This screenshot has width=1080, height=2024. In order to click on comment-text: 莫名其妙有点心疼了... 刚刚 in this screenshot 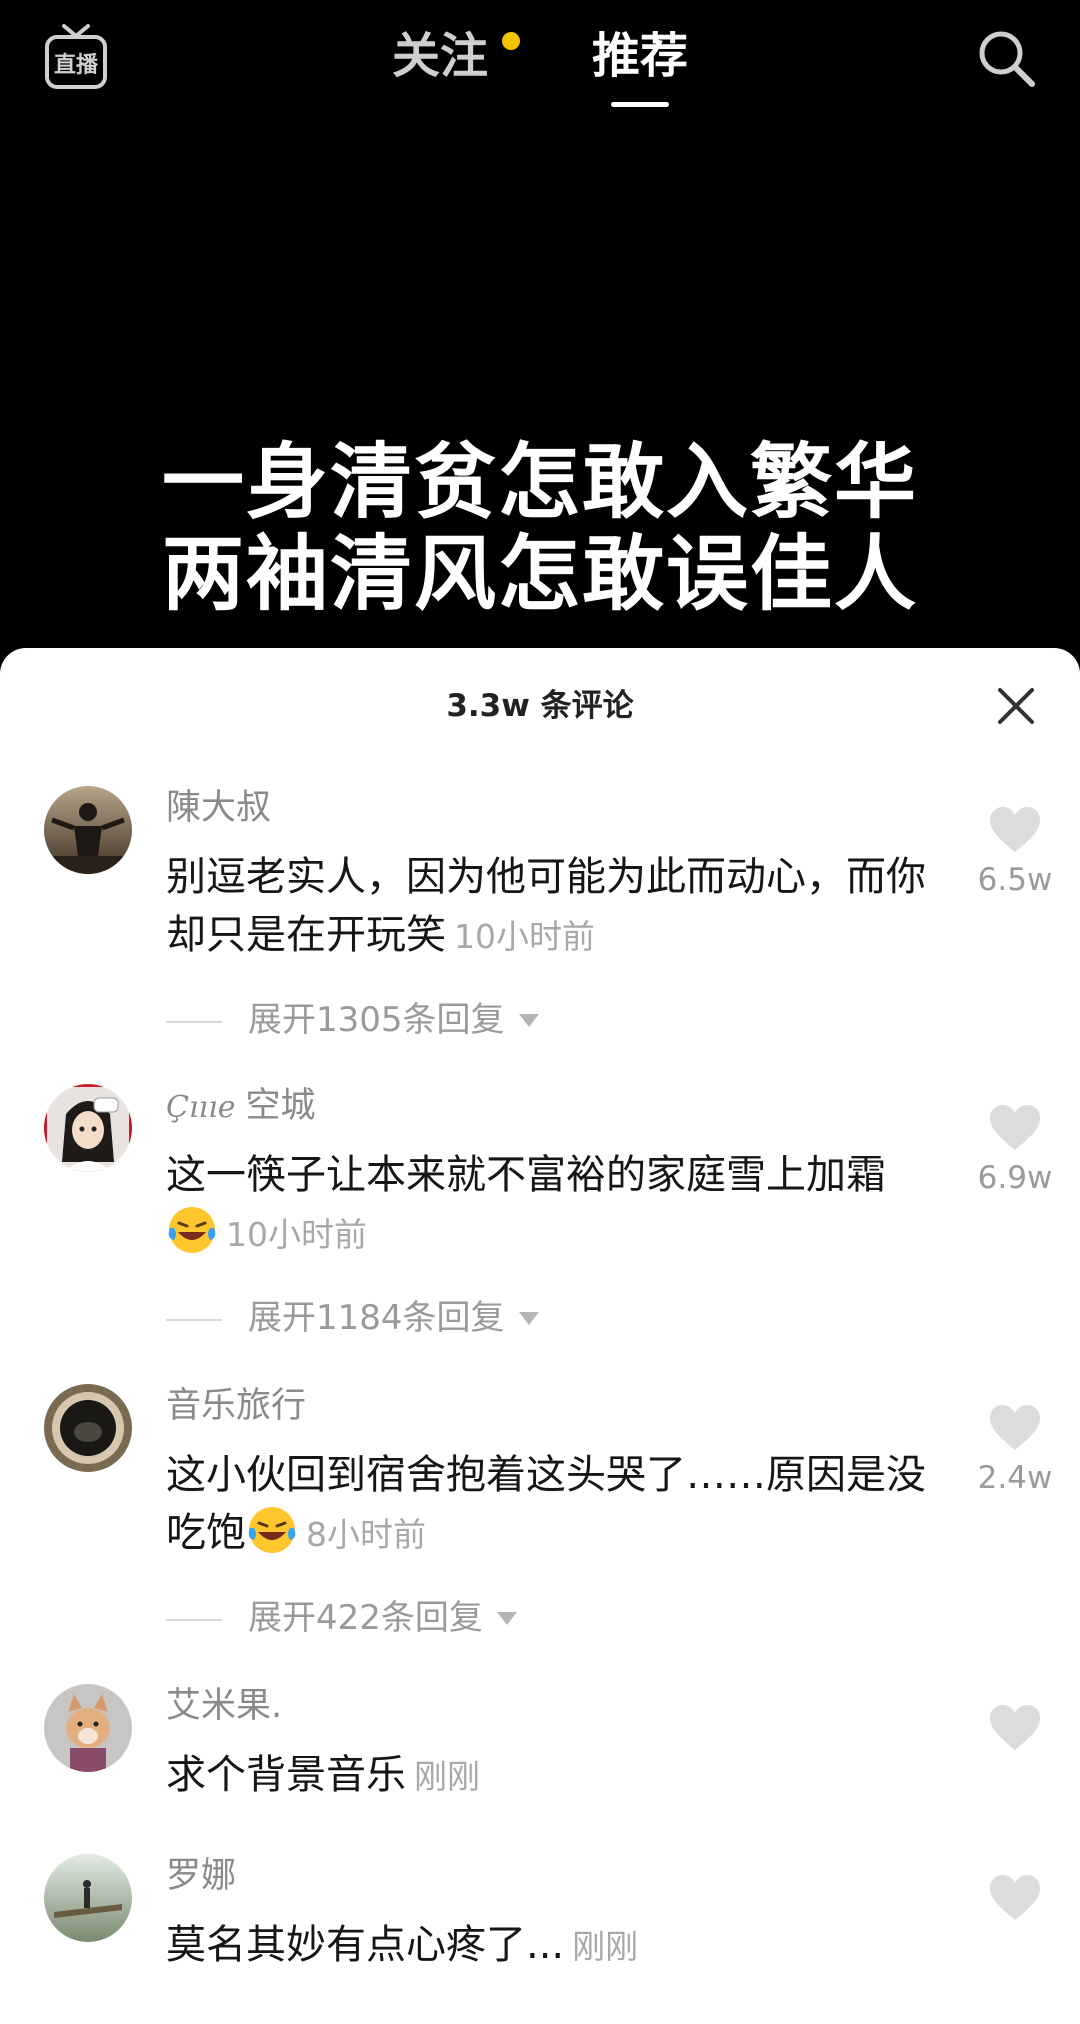, I will do `click(561, 1946)`.